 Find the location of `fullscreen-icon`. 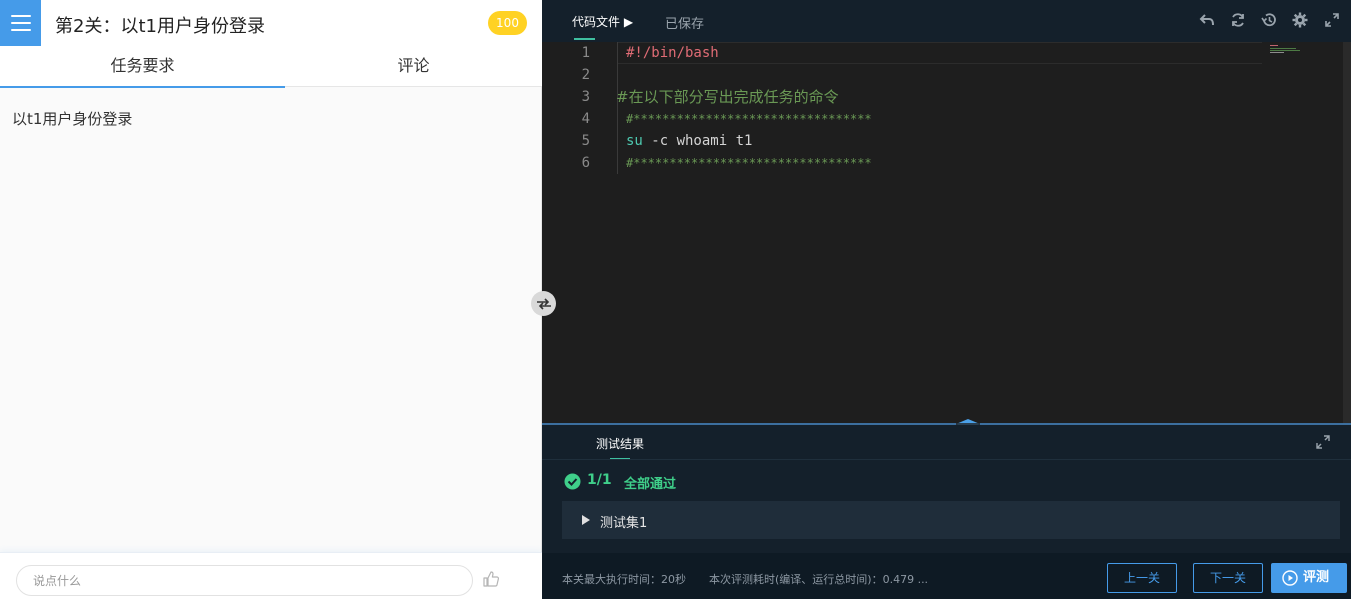

fullscreen-icon is located at coordinates (1332, 20).